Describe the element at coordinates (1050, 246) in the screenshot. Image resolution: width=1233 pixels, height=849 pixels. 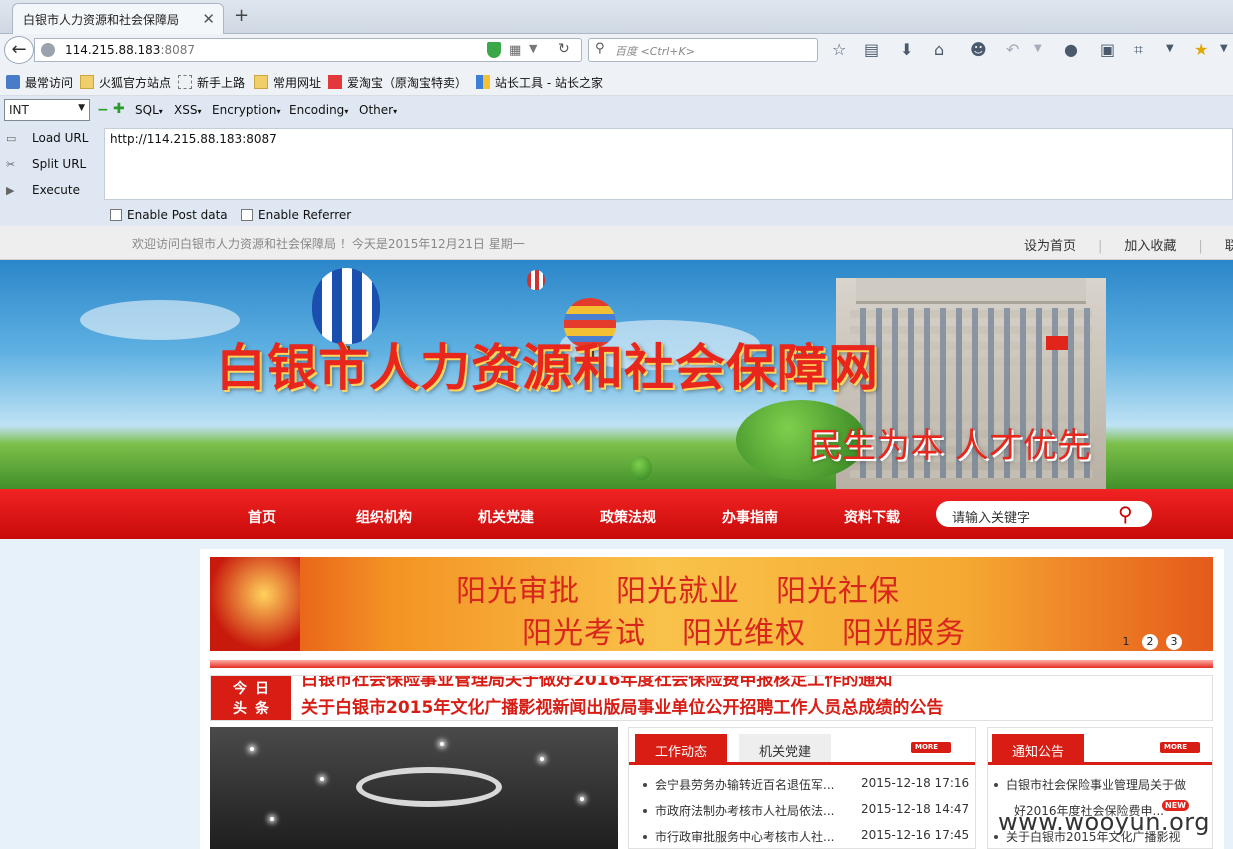
I see `set-homepage-link: 设为首页` at that location.